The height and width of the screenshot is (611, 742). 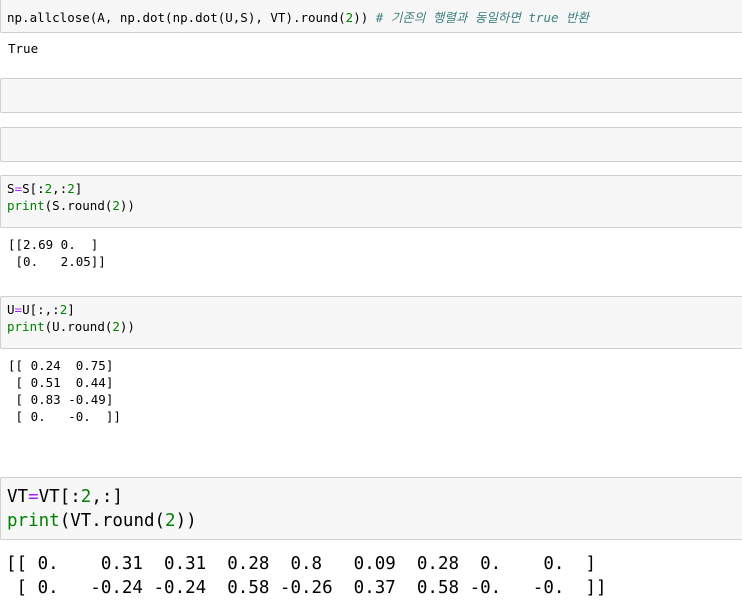 What do you see at coordinates (371, 201) in the screenshot?
I see `code-cell-s-slice-input: S=S[:2,:2] print(S.round(2))` at bounding box center [371, 201].